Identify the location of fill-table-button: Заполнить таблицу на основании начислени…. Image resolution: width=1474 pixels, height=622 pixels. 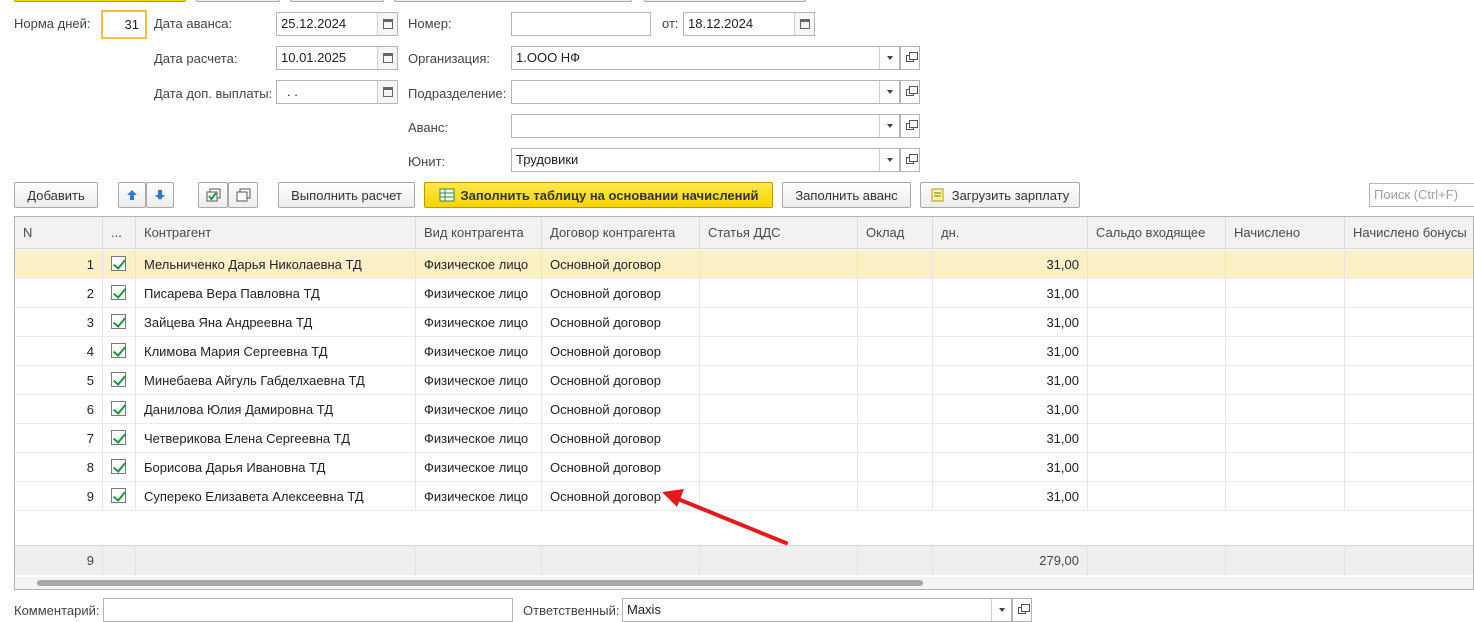
(598, 195).